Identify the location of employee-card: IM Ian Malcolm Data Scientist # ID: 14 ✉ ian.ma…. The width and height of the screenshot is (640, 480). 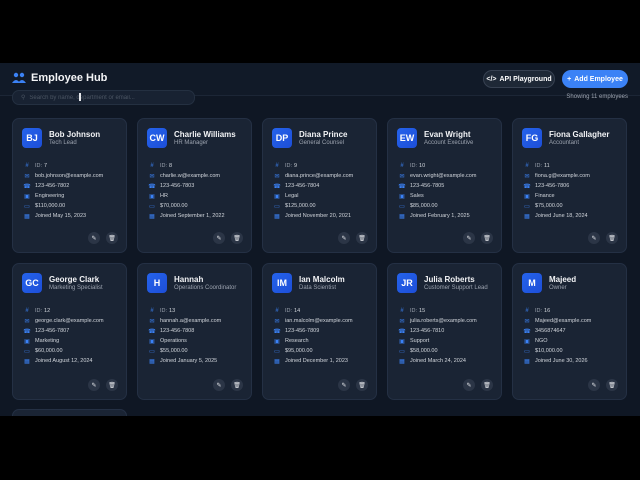
(319, 331).